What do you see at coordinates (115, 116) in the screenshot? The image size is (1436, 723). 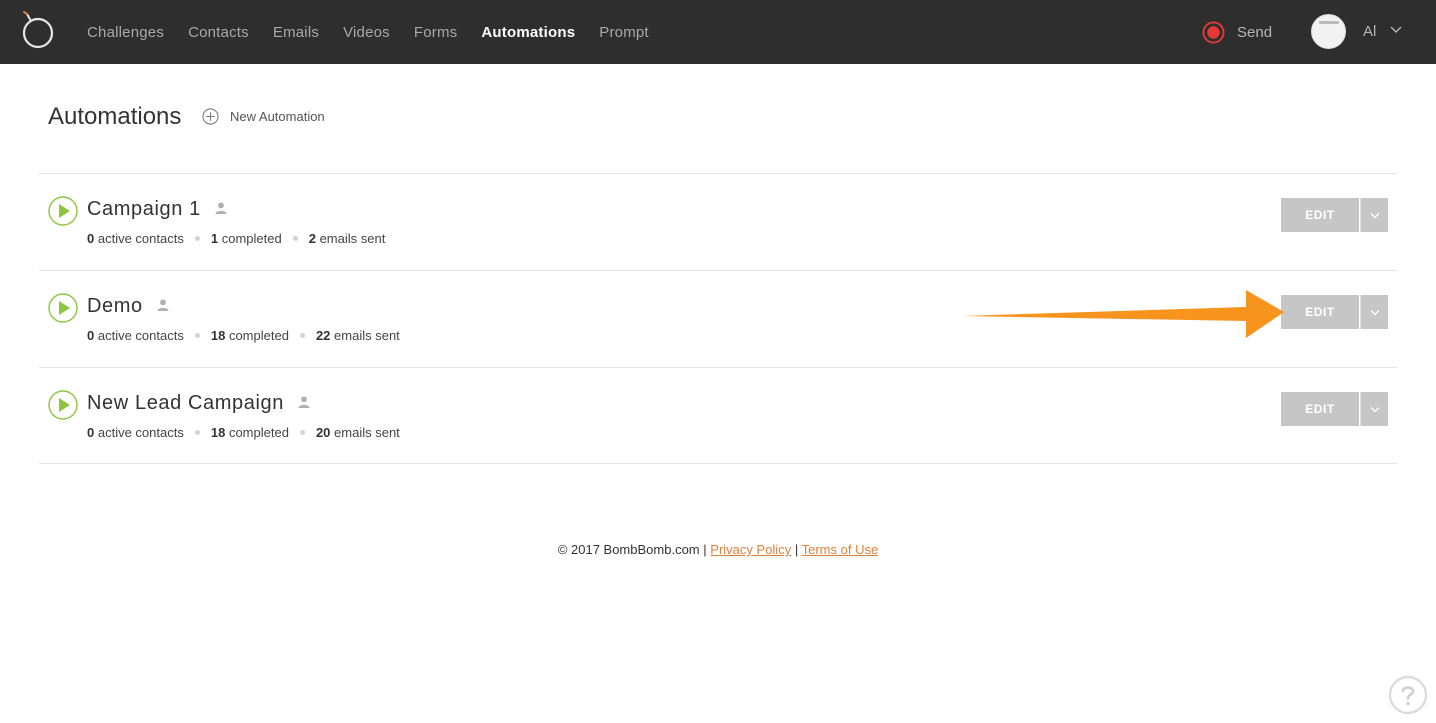 I see `page-title: Automations` at bounding box center [115, 116].